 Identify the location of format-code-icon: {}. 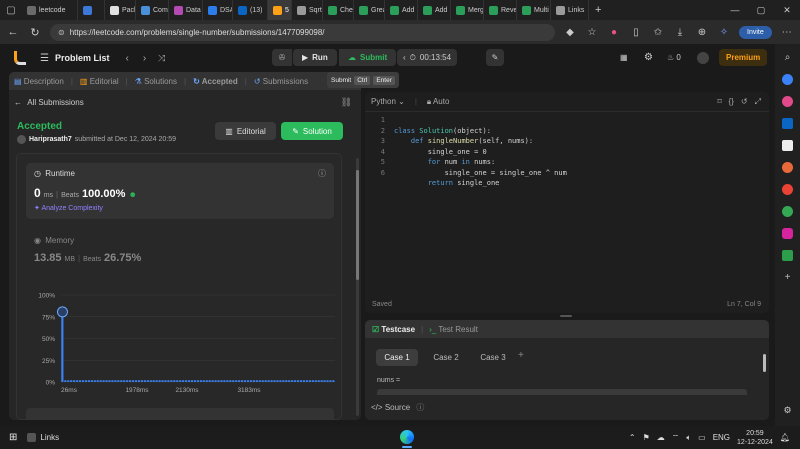
(731, 102).